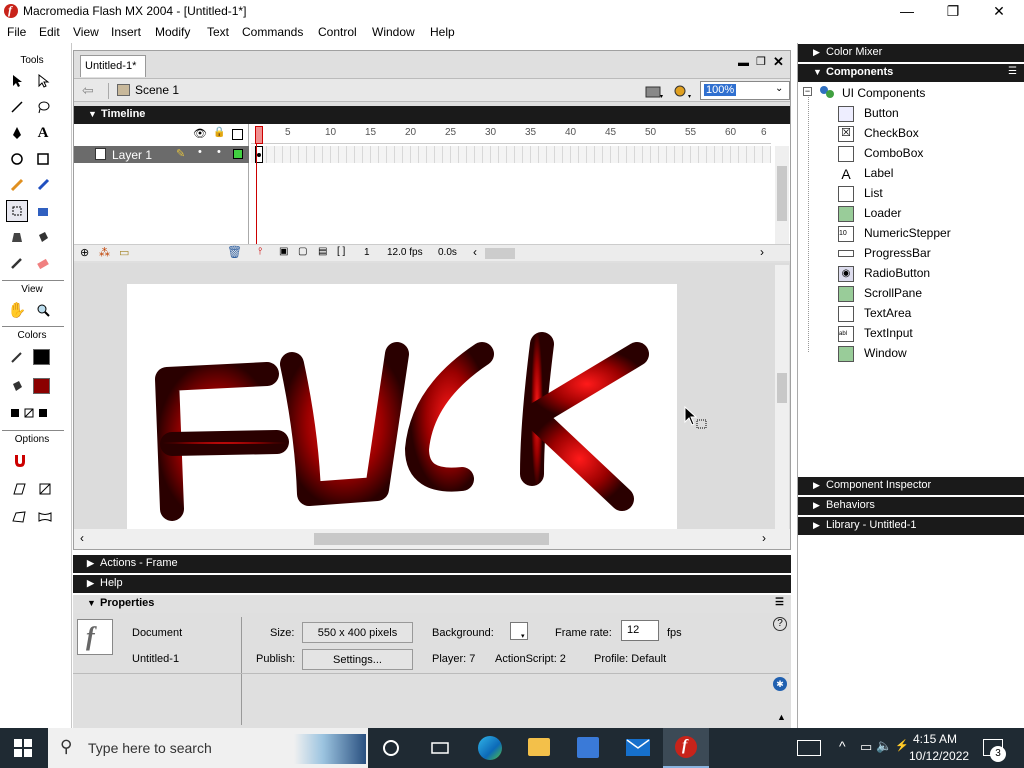  I want to click on help-panel-header: ▶ Help, so click(432, 584).